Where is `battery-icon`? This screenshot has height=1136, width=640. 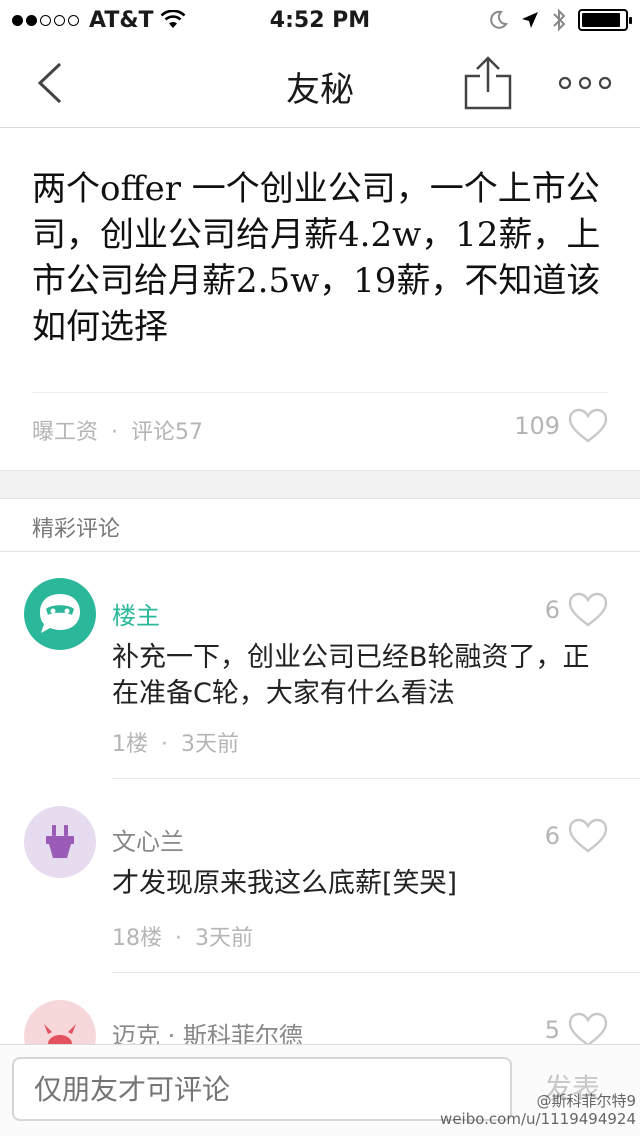
battery-icon is located at coordinates (605, 20).